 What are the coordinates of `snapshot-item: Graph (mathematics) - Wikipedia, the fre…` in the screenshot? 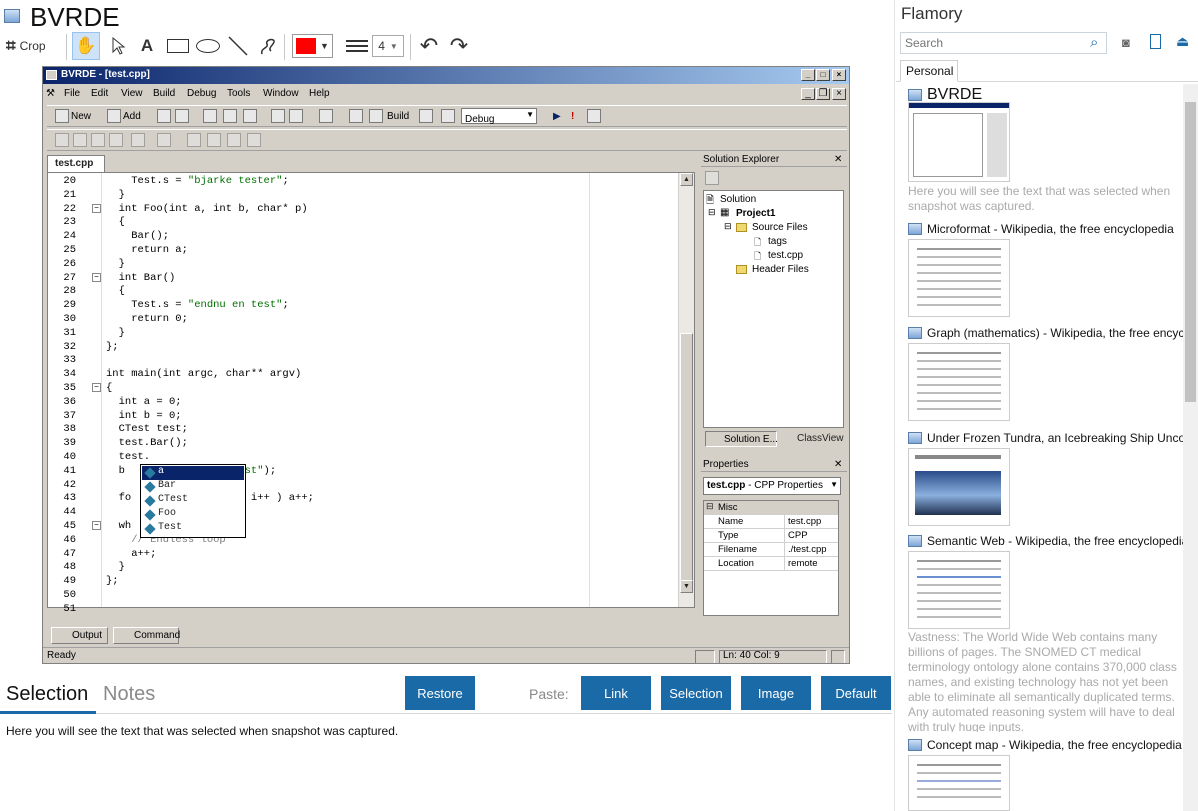 It's located at (1048, 376).